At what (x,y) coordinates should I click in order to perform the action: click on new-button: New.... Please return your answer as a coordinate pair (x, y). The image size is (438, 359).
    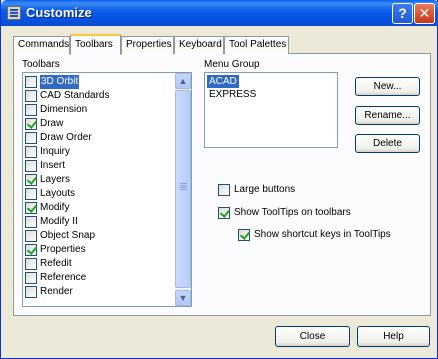
    Looking at the image, I should click on (387, 86).